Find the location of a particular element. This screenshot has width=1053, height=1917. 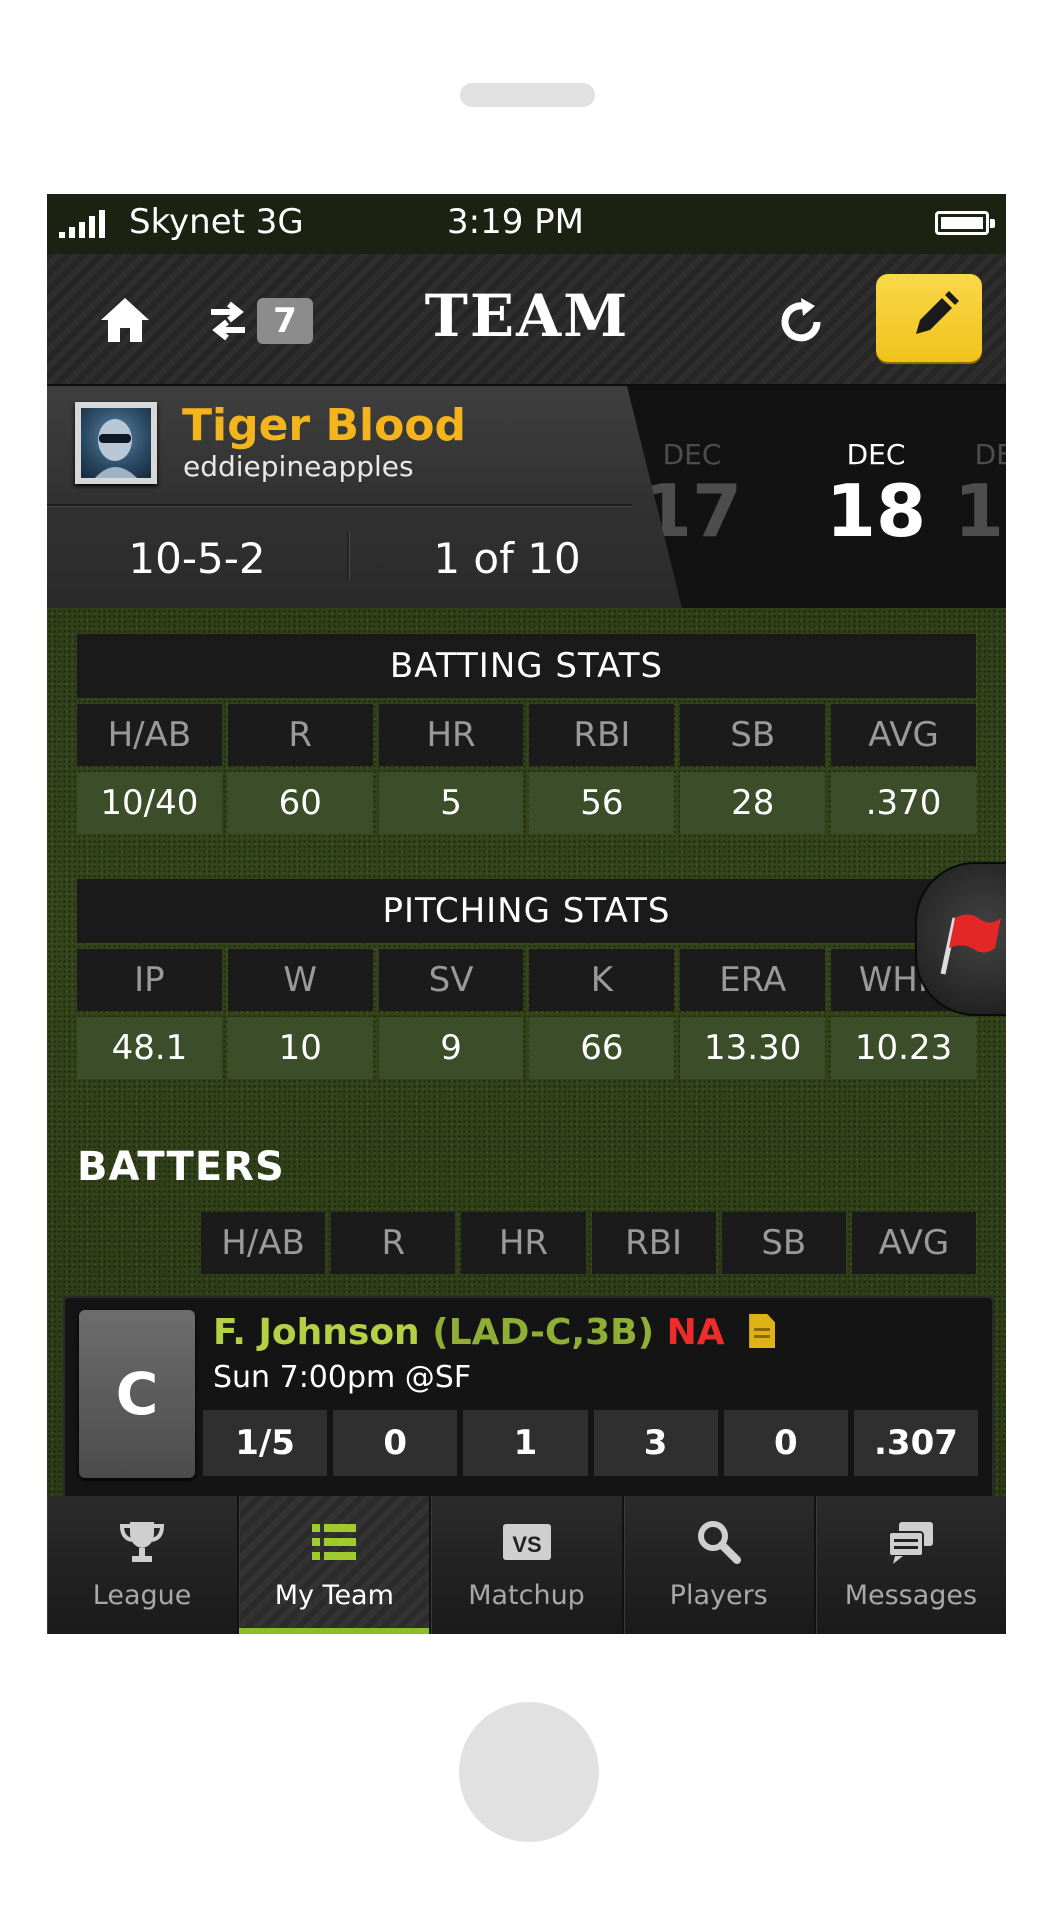

batters-header-r: R is located at coordinates (393, 1243).